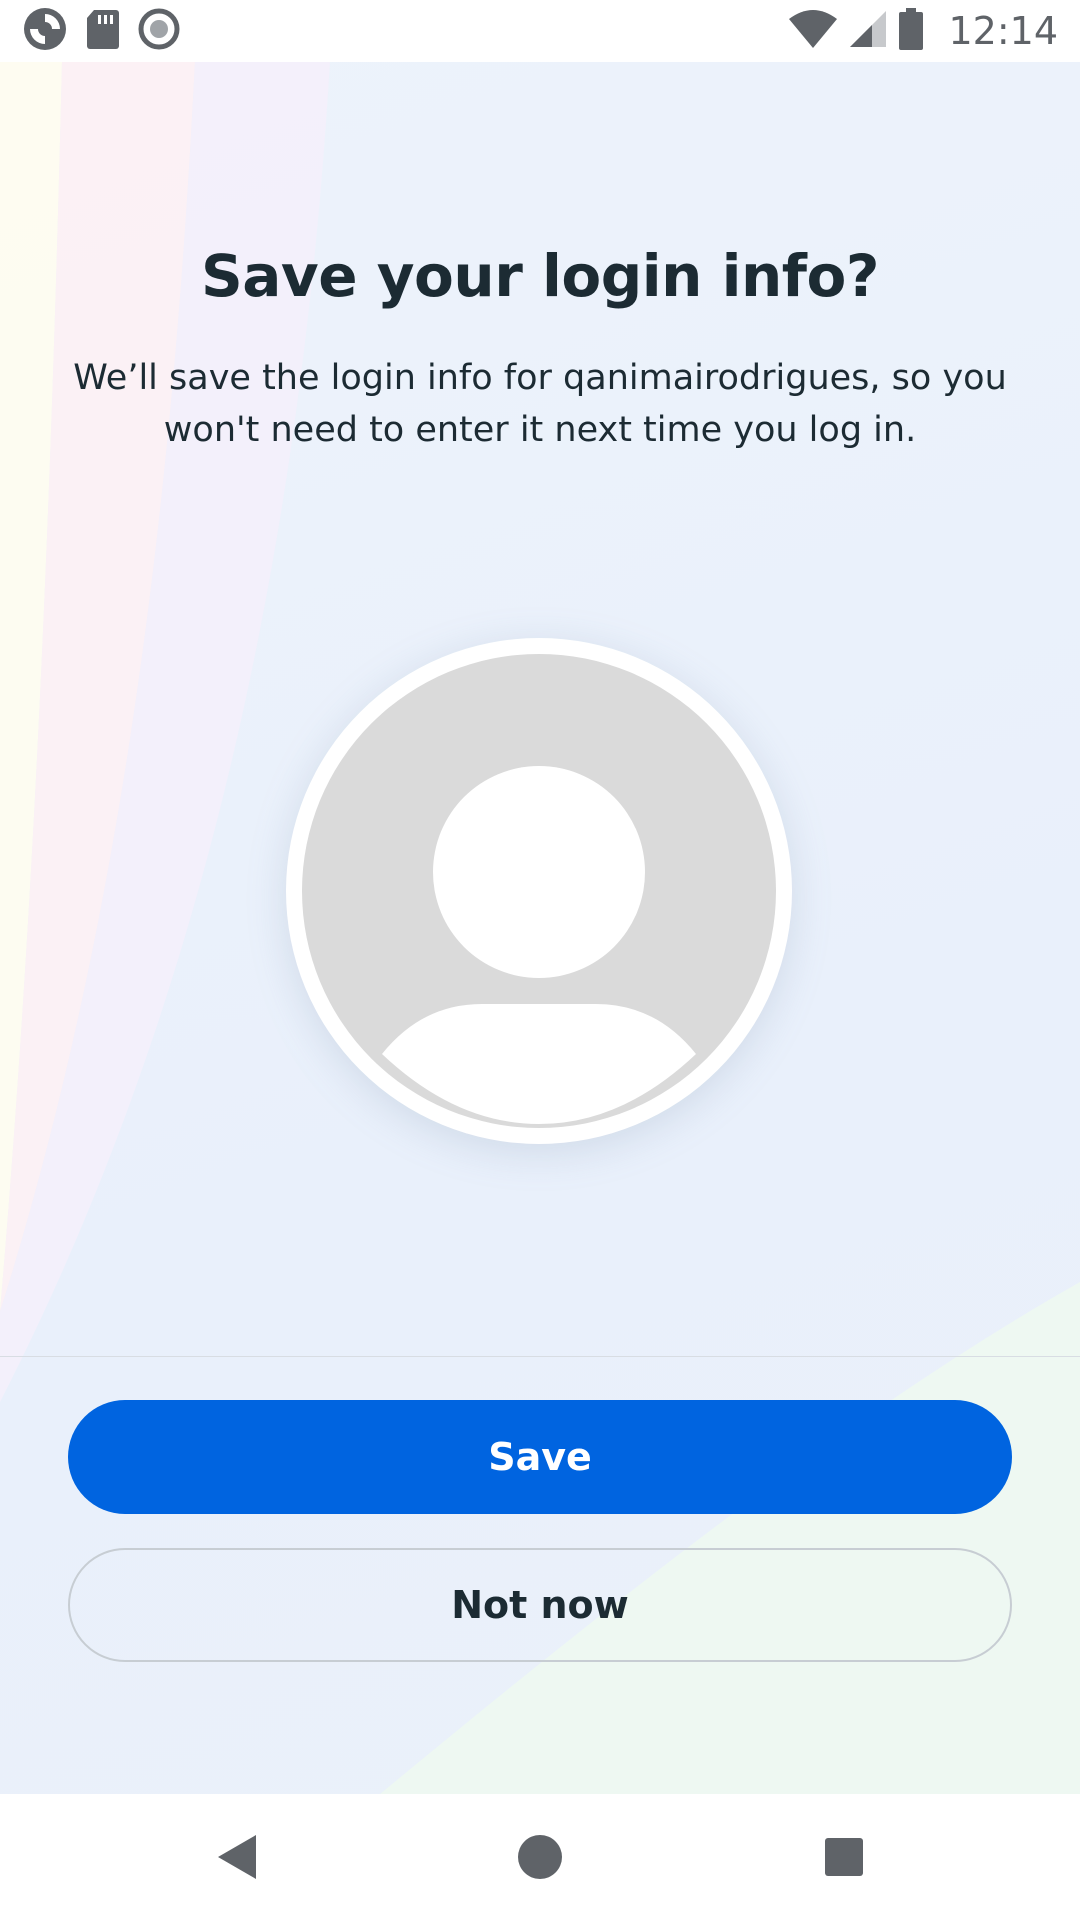 The height and width of the screenshot is (1920, 1080). What do you see at coordinates (868, 31) in the screenshot?
I see `signal-icon` at bounding box center [868, 31].